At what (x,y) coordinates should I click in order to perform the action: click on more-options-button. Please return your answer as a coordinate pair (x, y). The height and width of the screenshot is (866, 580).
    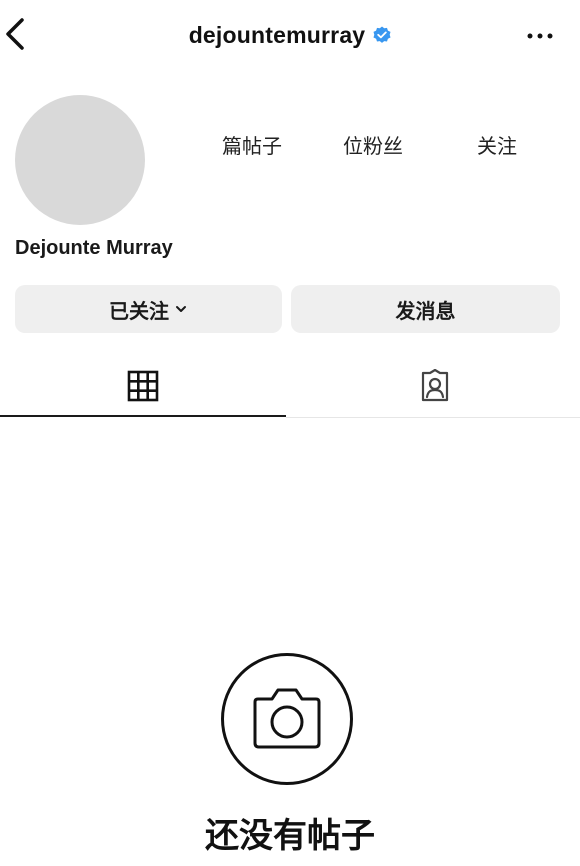
    Looking at the image, I should click on (540, 35).